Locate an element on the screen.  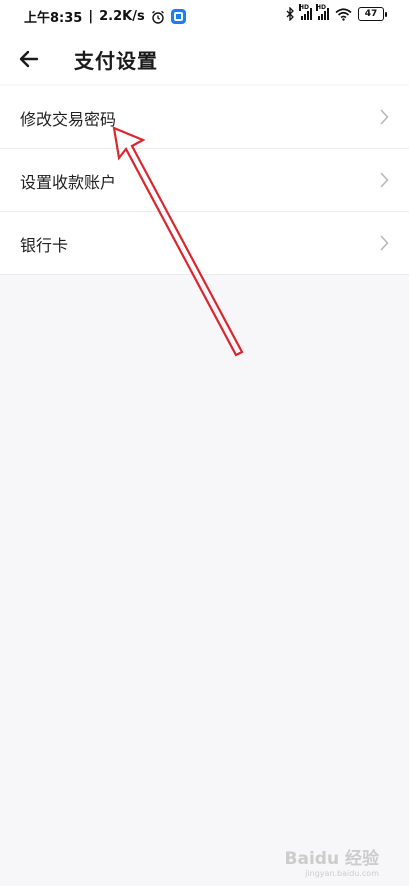
menu-item-label: 设置收款账户 is located at coordinates (68, 182).